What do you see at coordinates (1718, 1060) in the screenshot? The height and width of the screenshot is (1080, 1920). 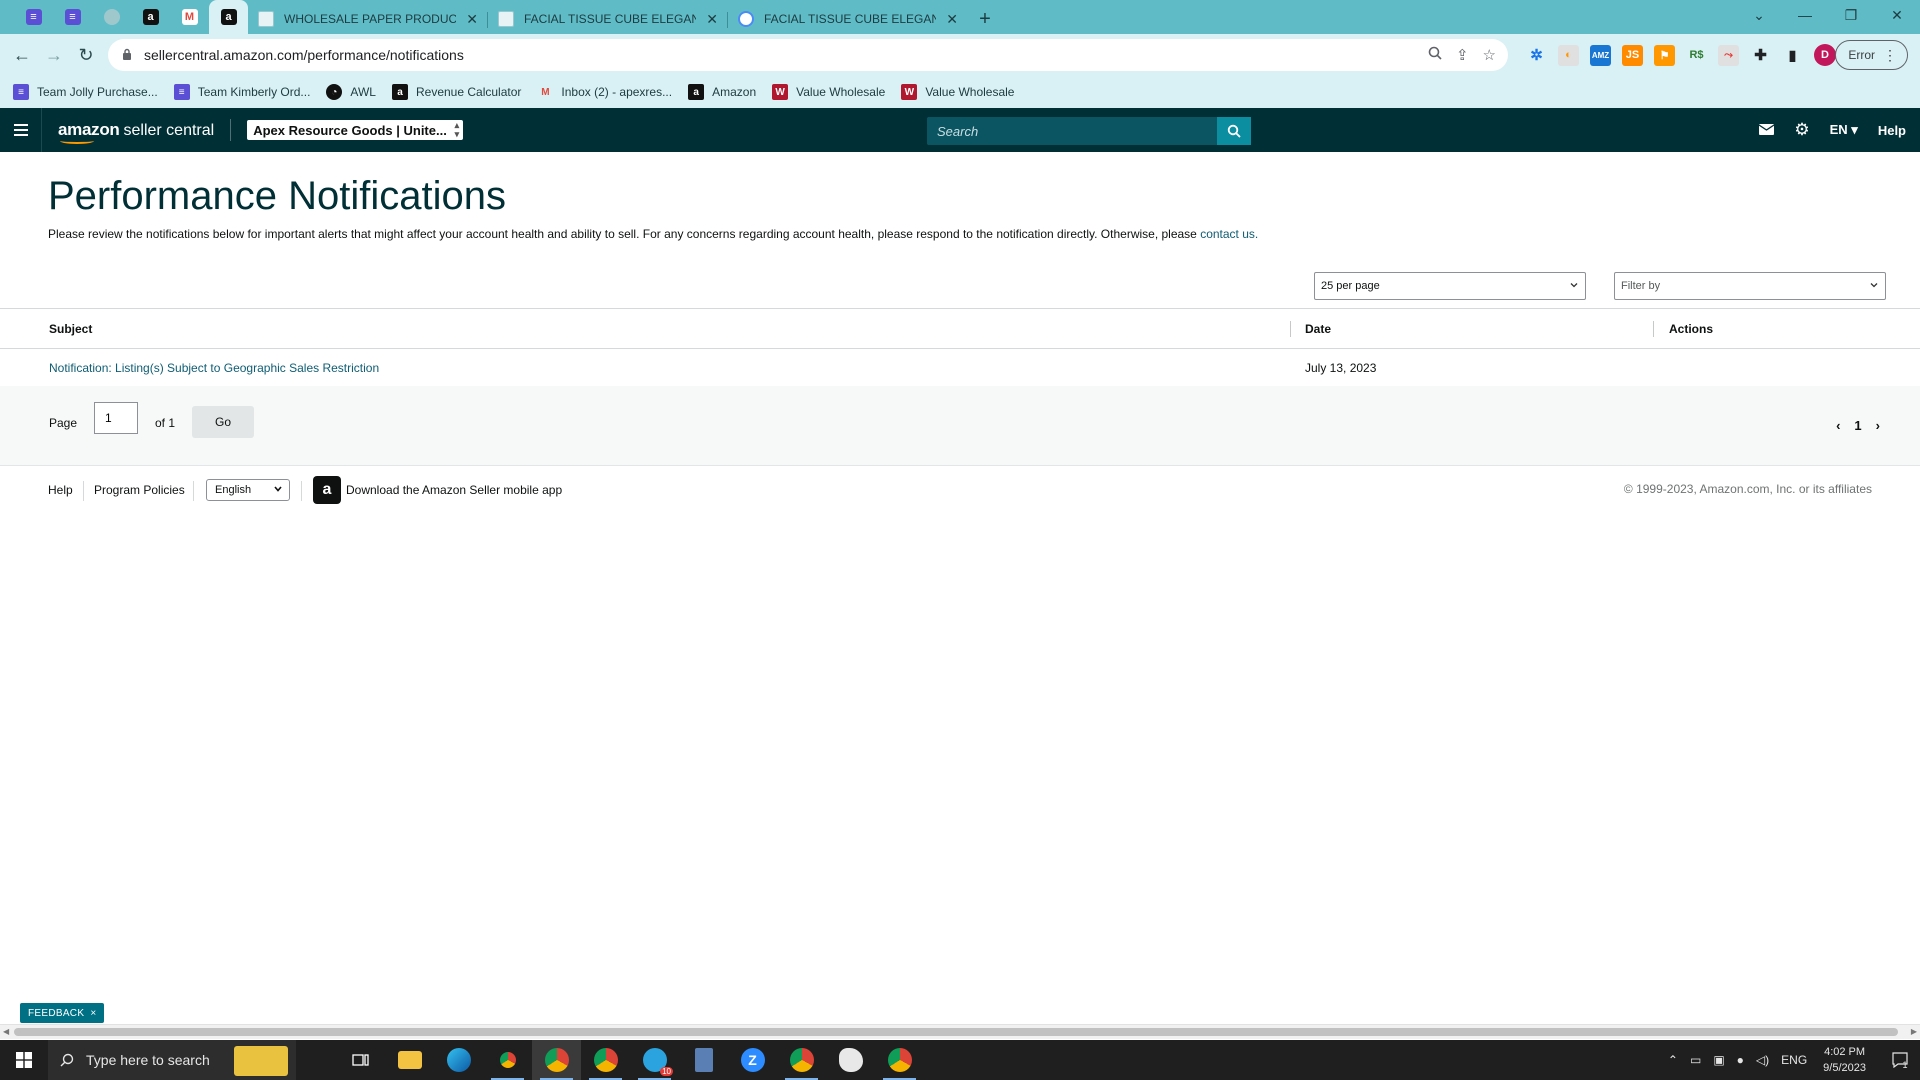 I see `camera-icon: ▣` at bounding box center [1718, 1060].